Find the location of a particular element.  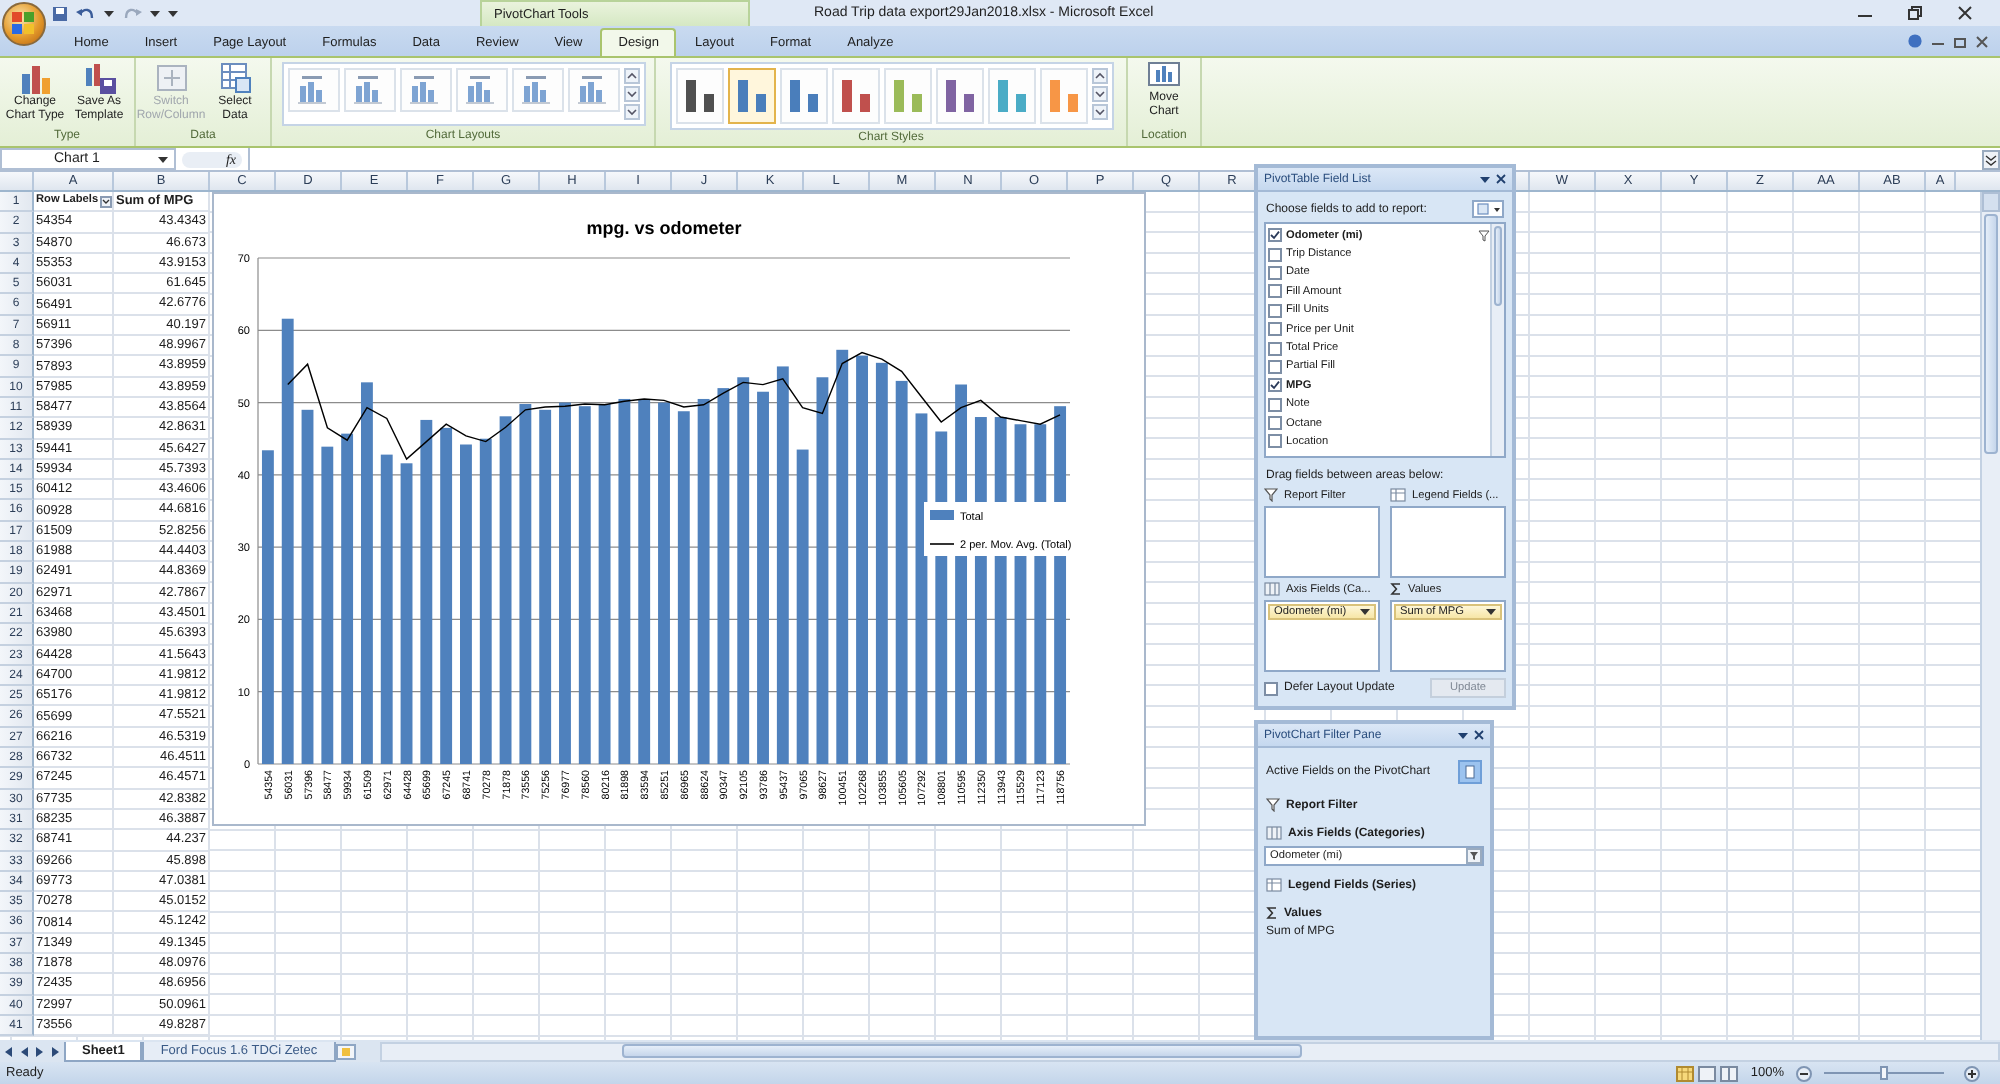

page-layout-icon is located at coordinates (1707, 1073).